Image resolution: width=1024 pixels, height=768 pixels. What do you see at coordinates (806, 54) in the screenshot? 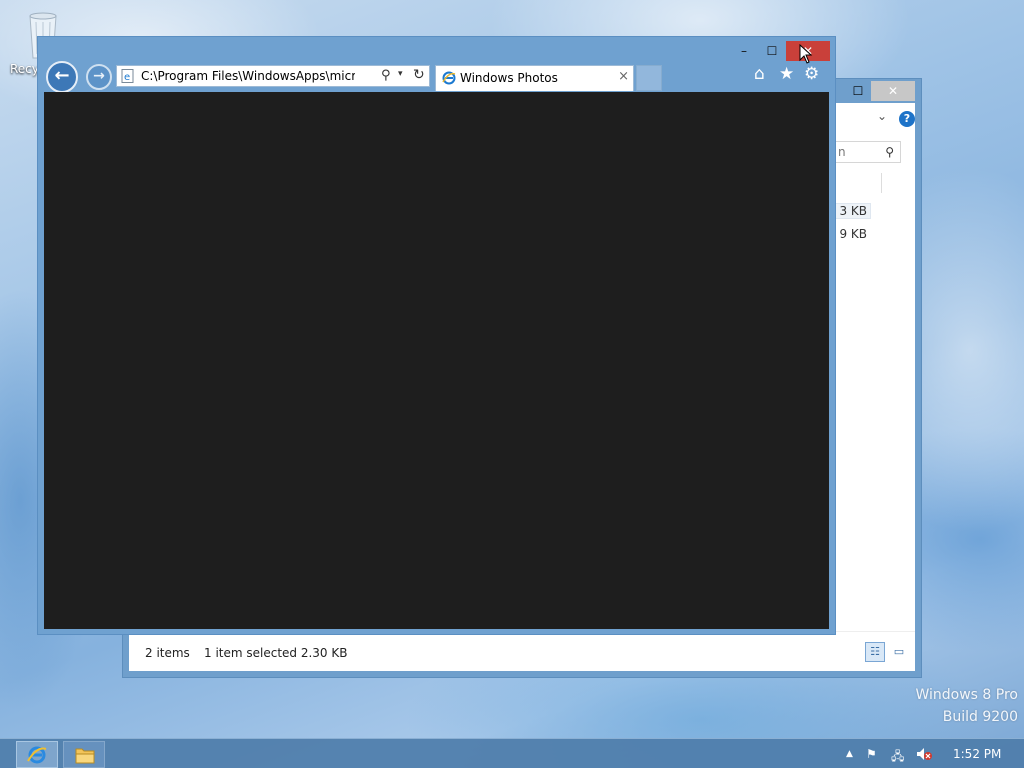
I see `mouse-cursor-icon` at bounding box center [806, 54].